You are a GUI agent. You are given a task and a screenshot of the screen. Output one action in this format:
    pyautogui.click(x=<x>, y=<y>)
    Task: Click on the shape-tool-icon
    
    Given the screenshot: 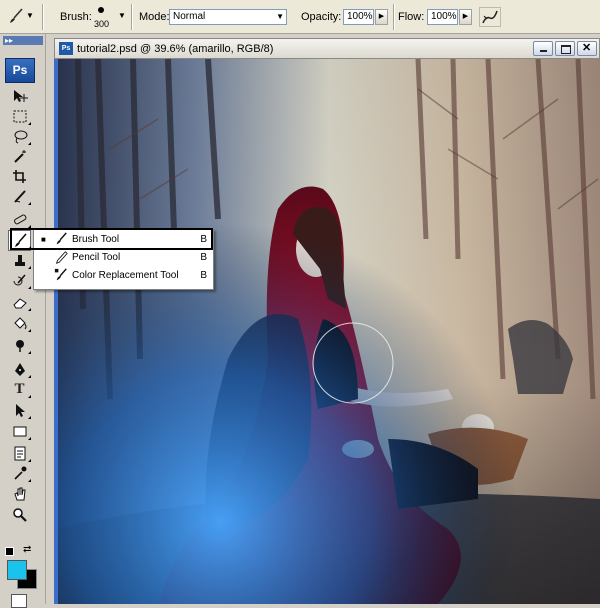 What is the action you would take?
    pyautogui.click(x=20, y=431)
    